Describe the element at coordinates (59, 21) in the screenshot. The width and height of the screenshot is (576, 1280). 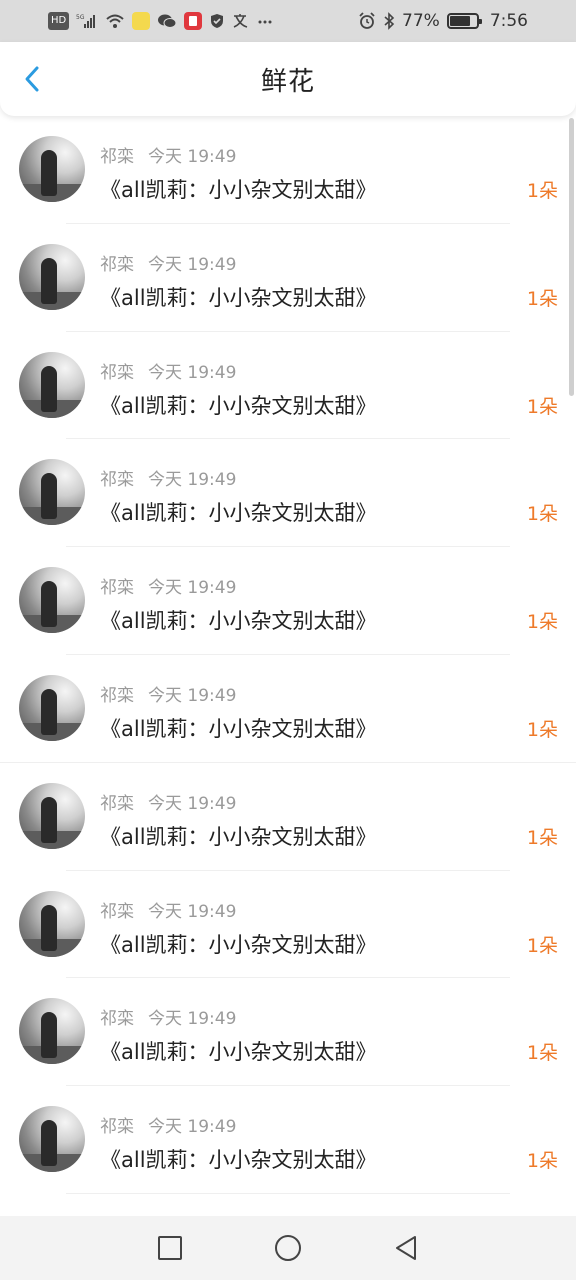
I see `hd-icon: HD` at that location.